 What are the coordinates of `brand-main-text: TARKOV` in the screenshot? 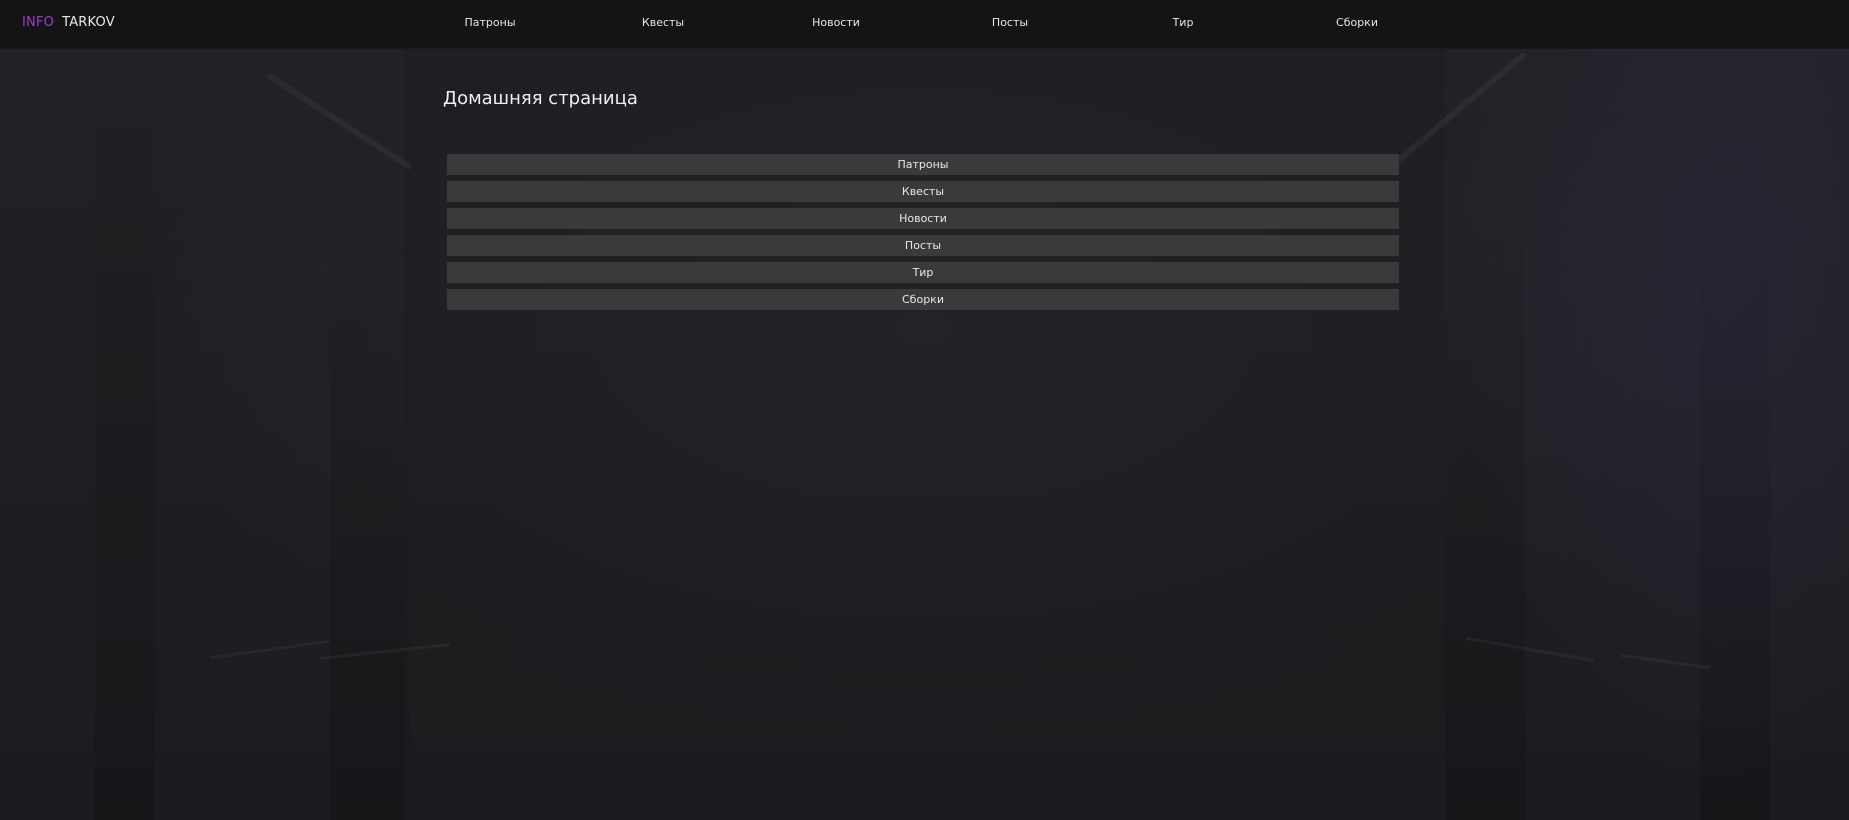 It's located at (88, 22).